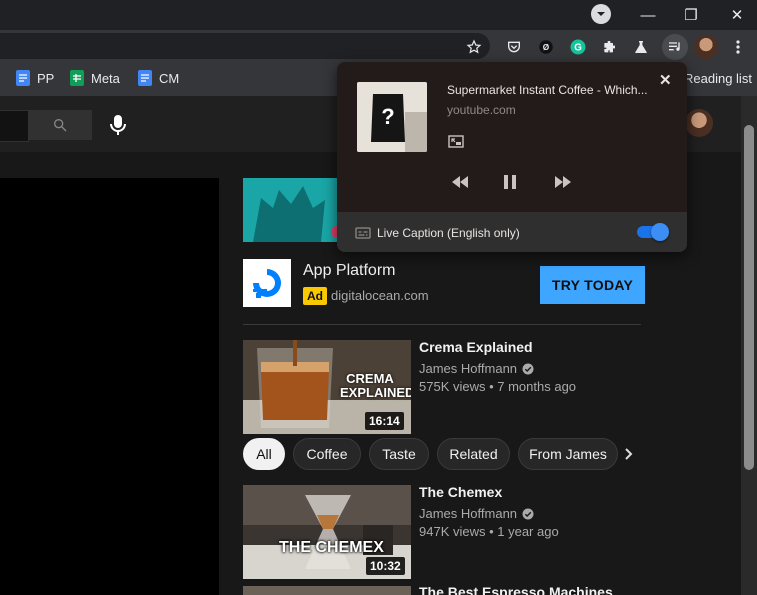 Image resolution: width=757 pixels, height=595 pixels. Describe the element at coordinates (315, 296) in the screenshot. I see `ad-badge: Ad` at that location.